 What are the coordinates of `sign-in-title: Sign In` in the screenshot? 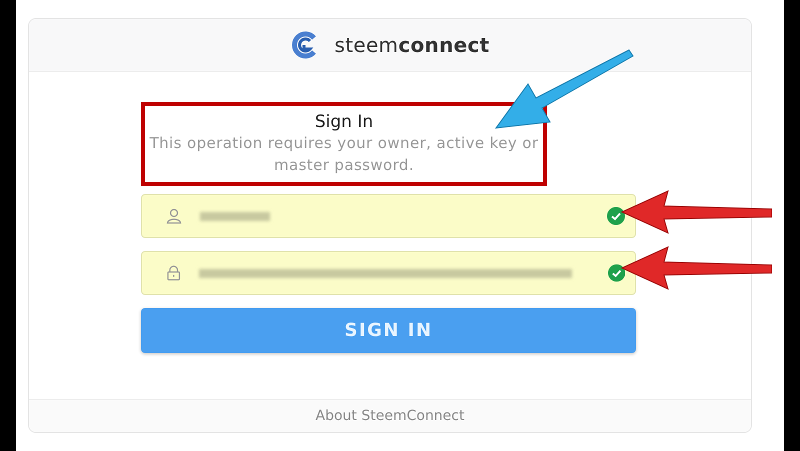 It's located at (344, 122).